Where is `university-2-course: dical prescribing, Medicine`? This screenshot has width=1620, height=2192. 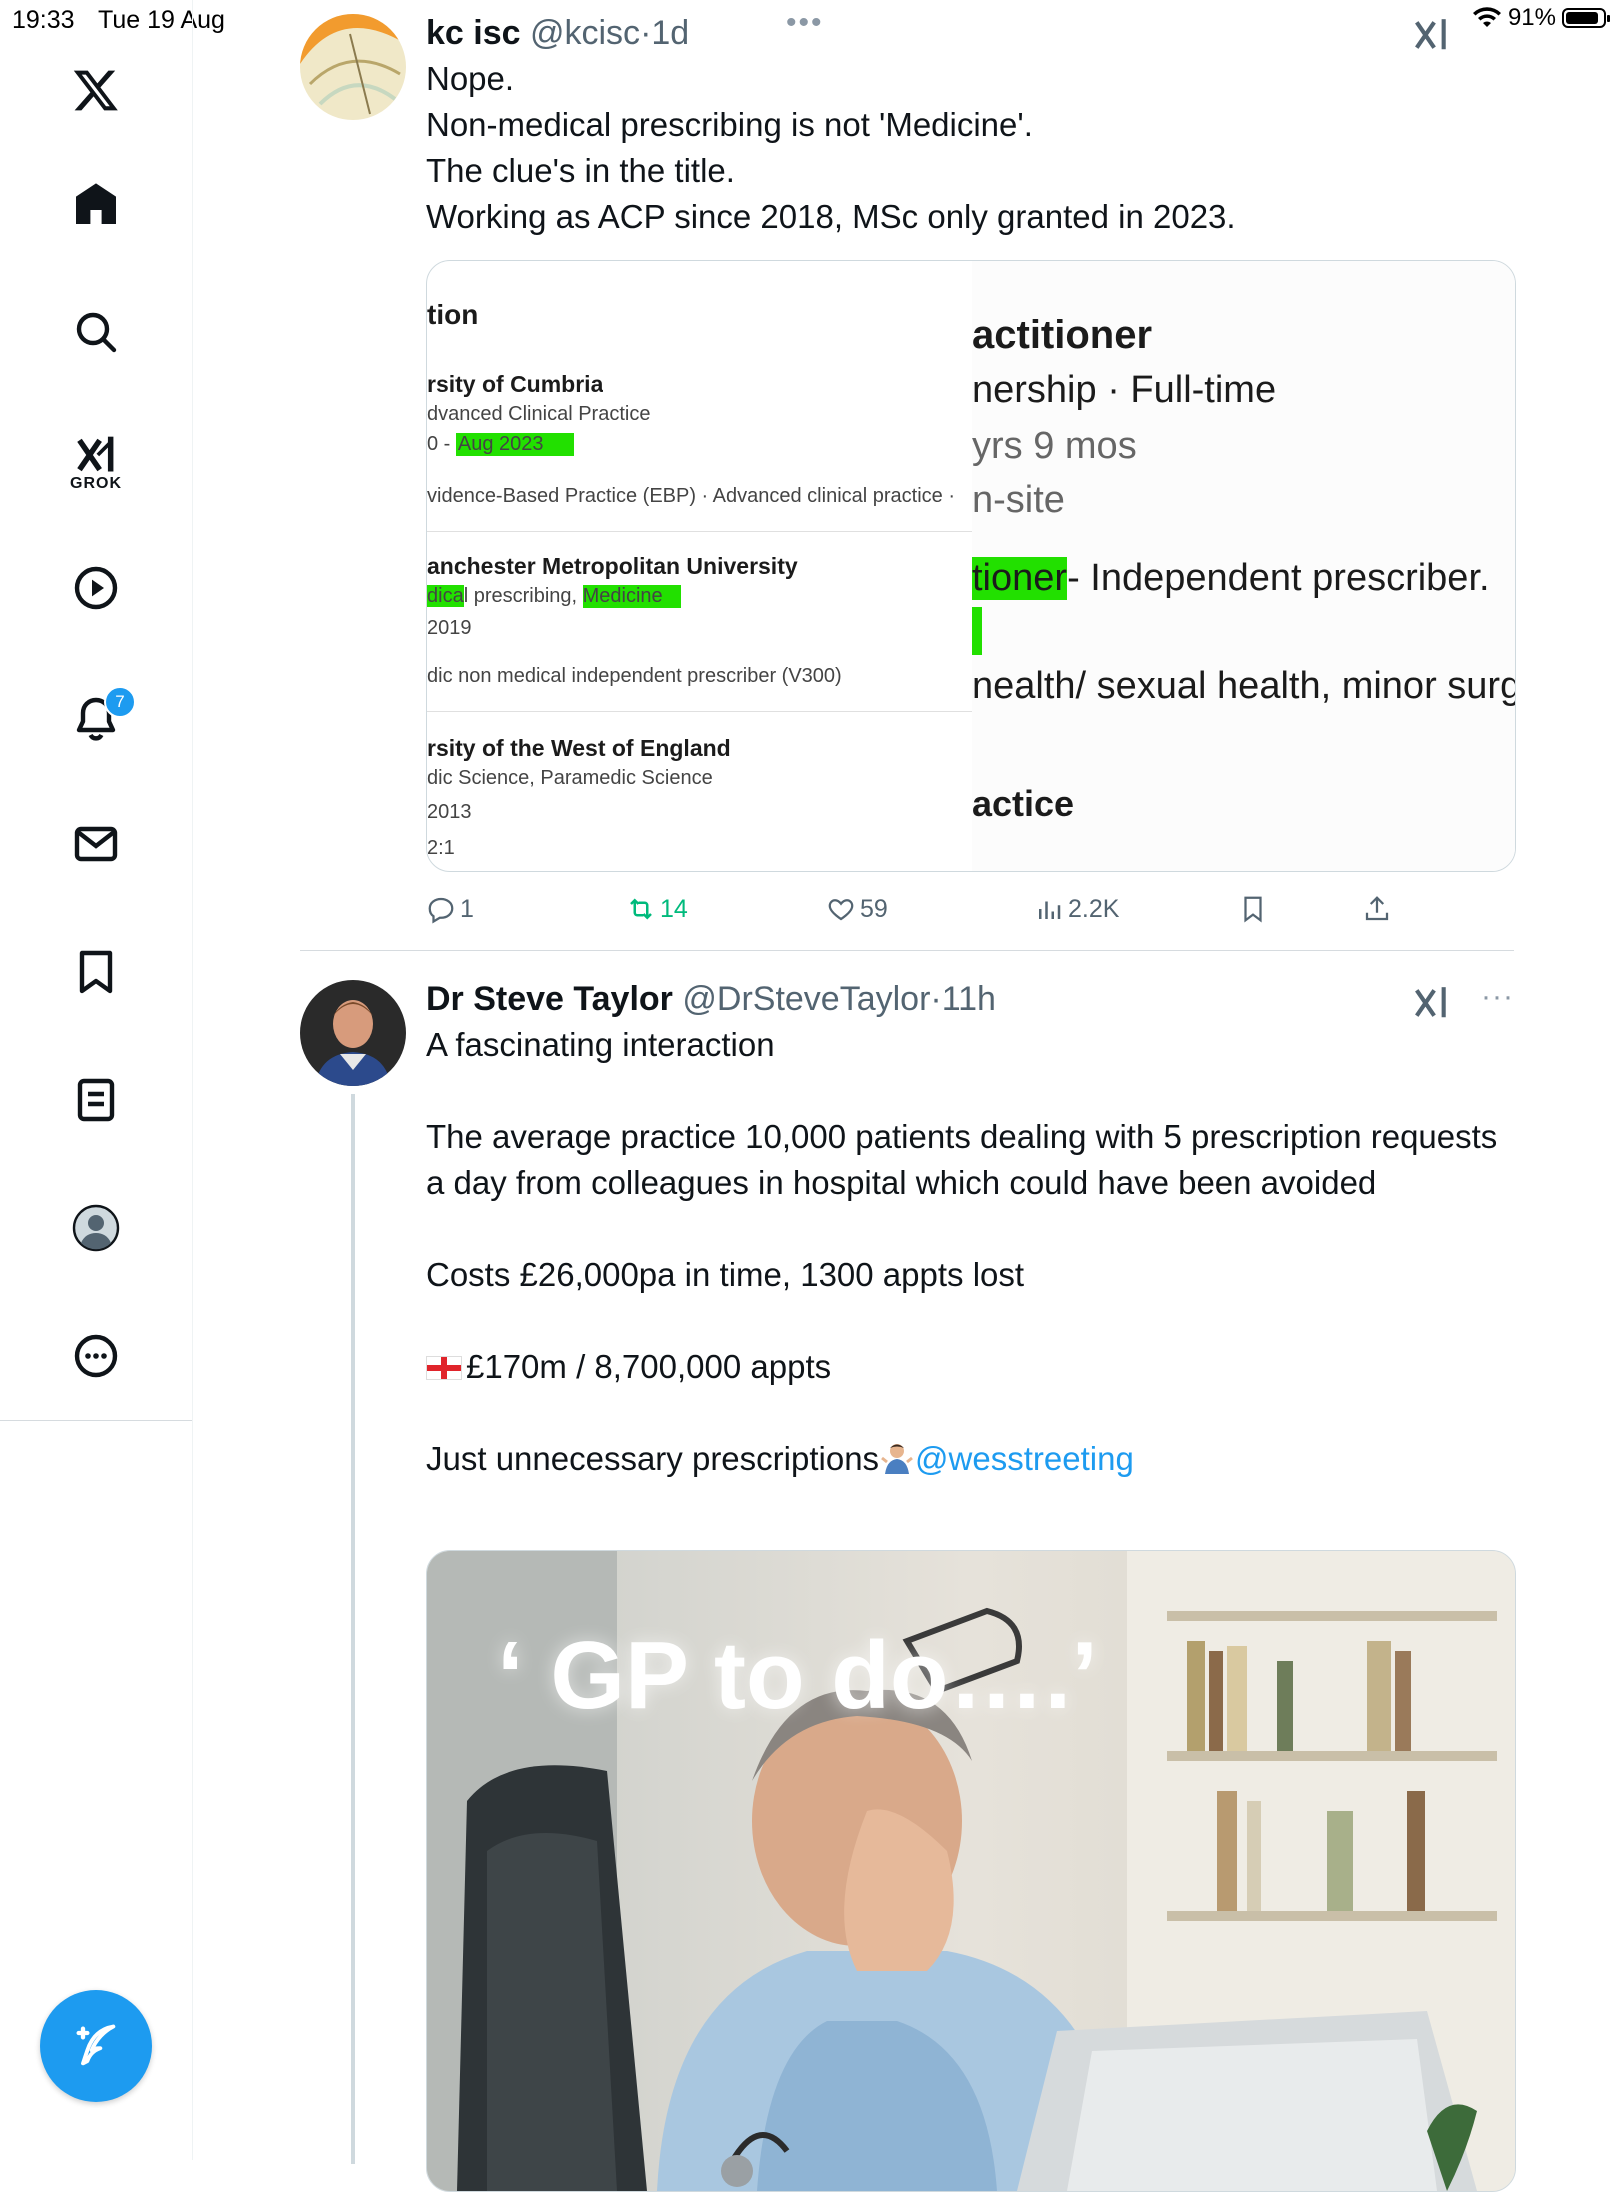 university-2-course: dical prescribing, Medicine is located at coordinates (554, 596).